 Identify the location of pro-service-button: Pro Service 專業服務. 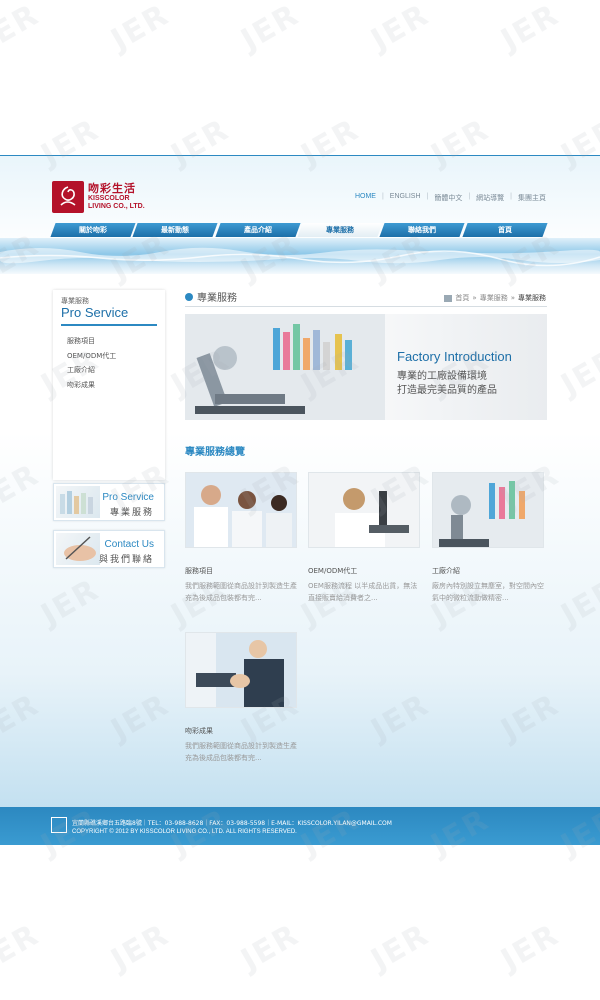
(109, 502).